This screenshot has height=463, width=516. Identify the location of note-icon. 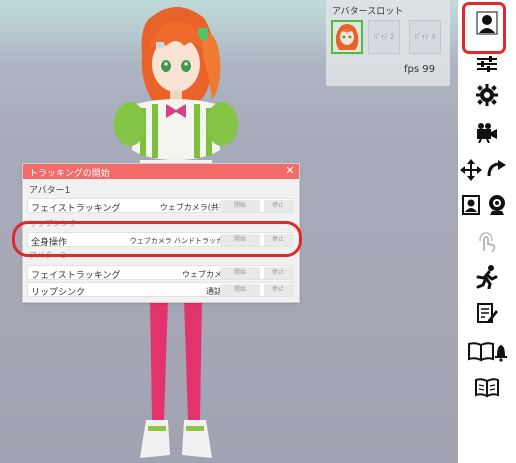
(487, 313).